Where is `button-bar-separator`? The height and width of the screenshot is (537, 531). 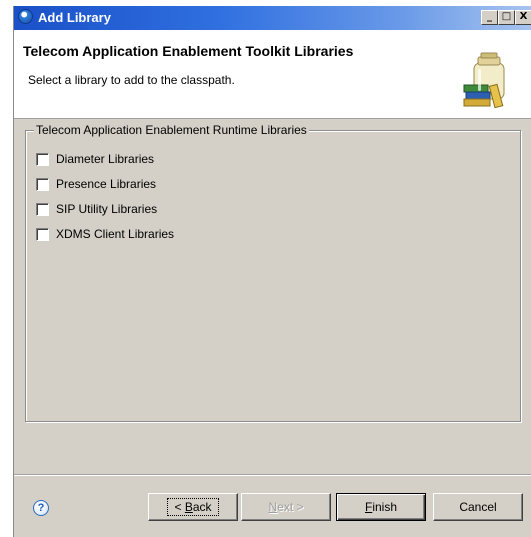
button-bar-separator is located at coordinates (272, 475).